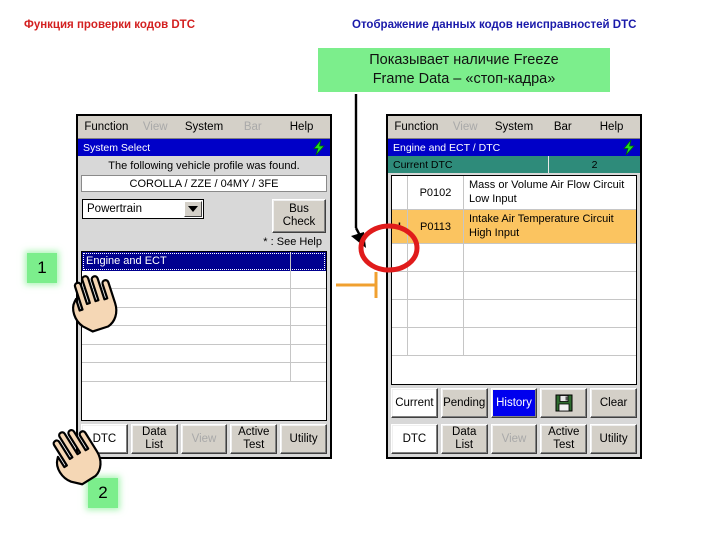 Image resolution: width=720 pixels, height=540 pixels. I want to click on list-item: Engine and ECT, so click(204, 261).